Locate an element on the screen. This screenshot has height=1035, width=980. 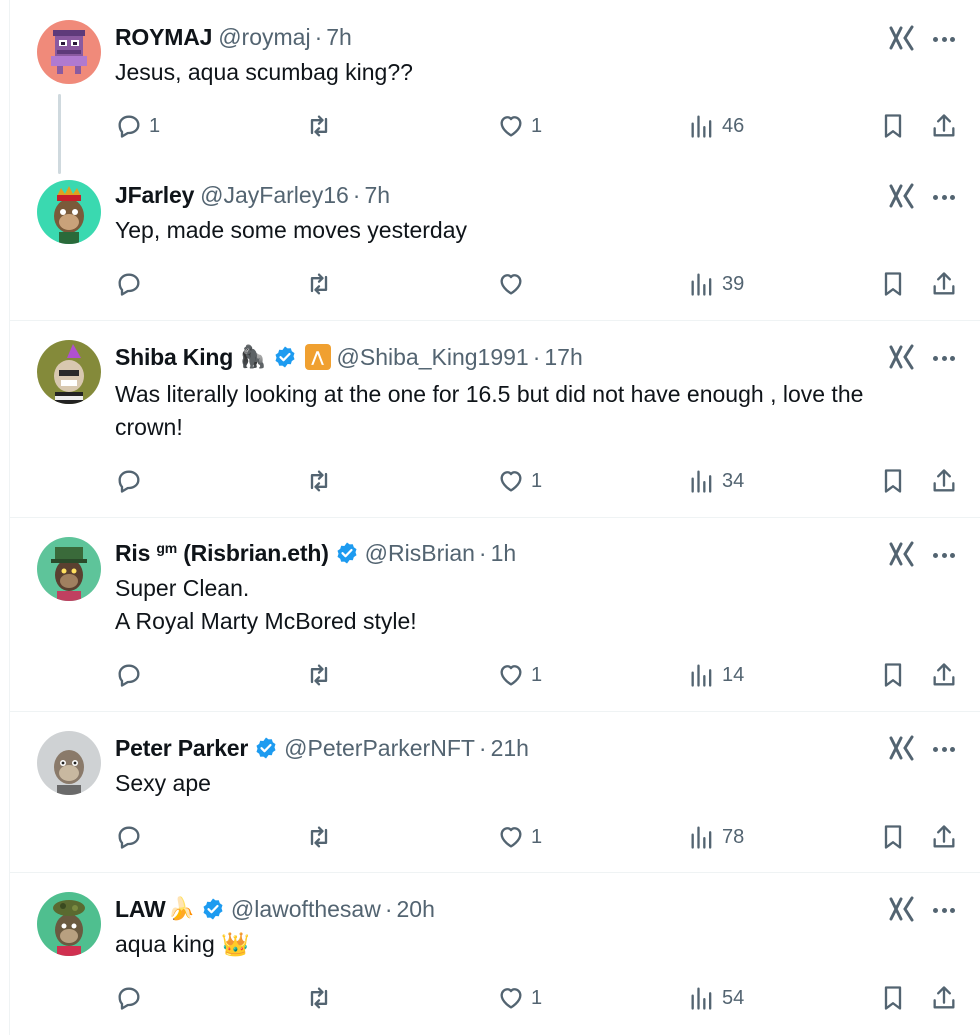
handle: @JayFarley16 is located at coordinates (274, 195).